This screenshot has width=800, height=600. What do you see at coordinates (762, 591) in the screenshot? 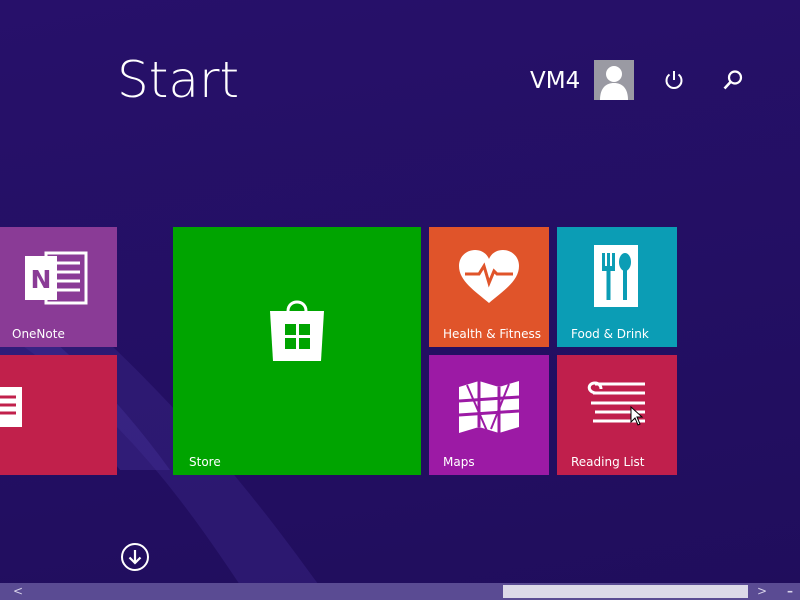
I see `scroll-right-button: >` at bounding box center [762, 591].